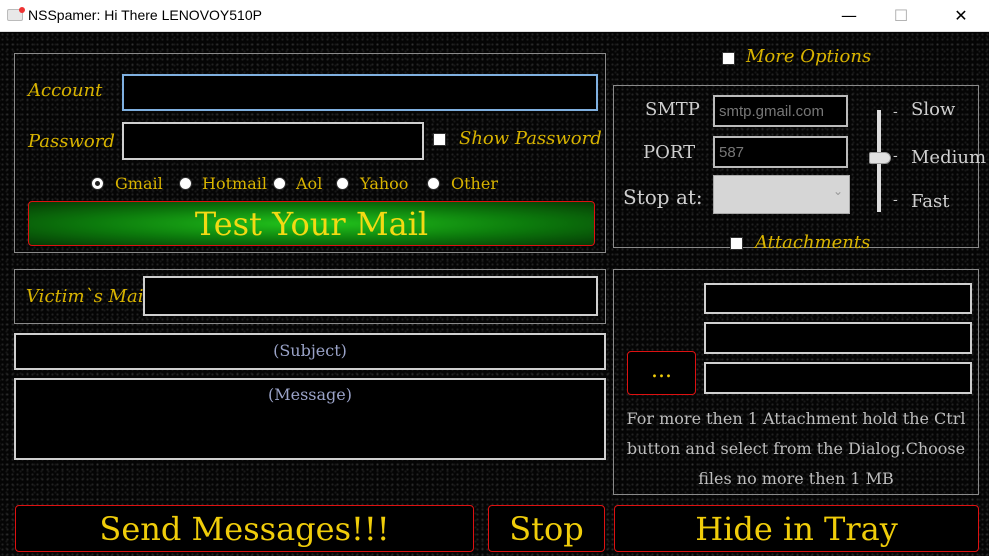  I want to click on password-label: Password, so click(71, 141).